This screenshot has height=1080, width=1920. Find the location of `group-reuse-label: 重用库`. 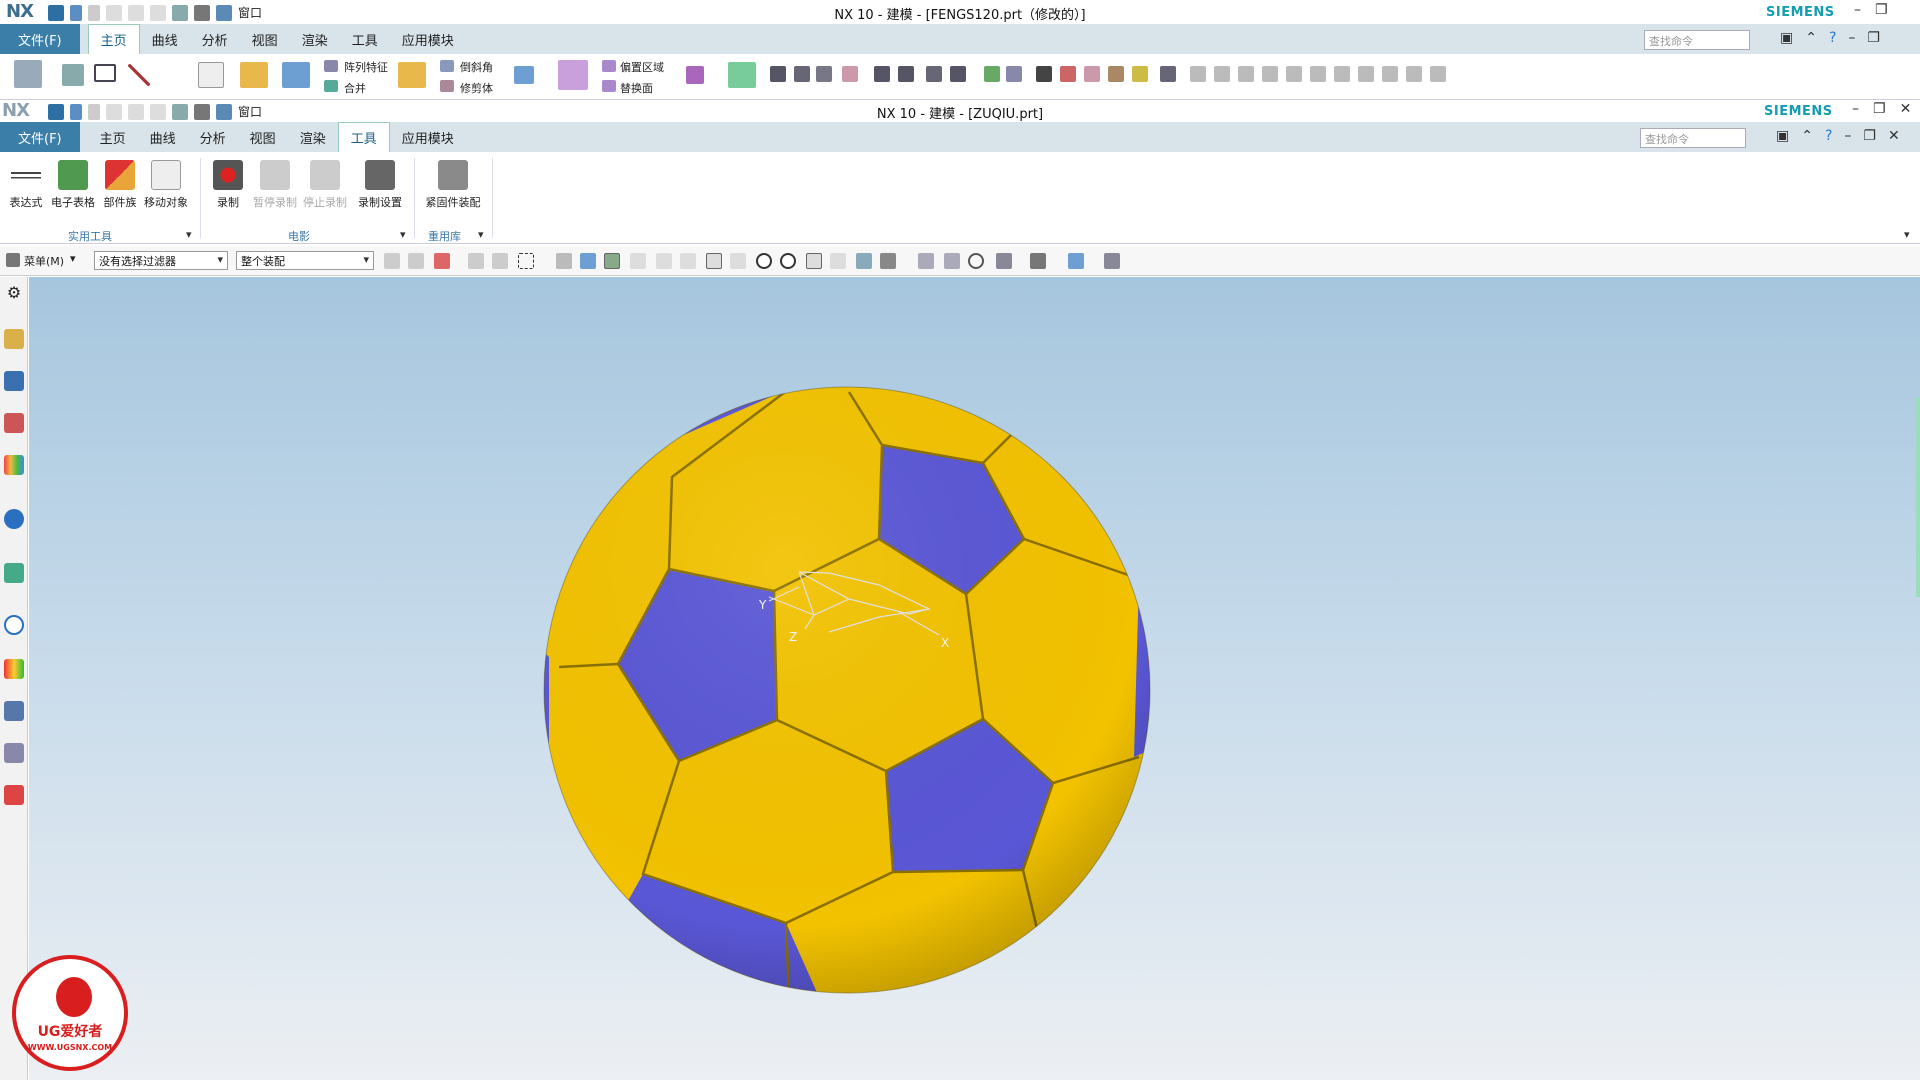

group-reuse-label: 重用库 is located at coordinates (444, 236).